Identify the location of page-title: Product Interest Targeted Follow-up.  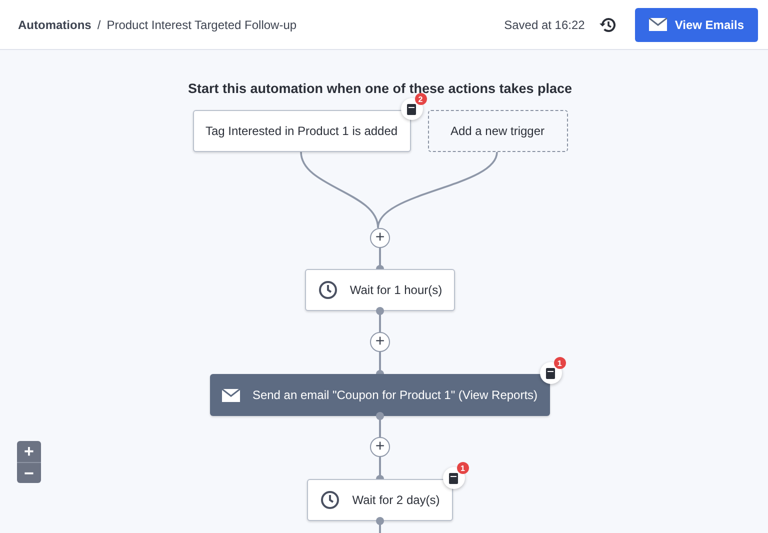
(201, 25).